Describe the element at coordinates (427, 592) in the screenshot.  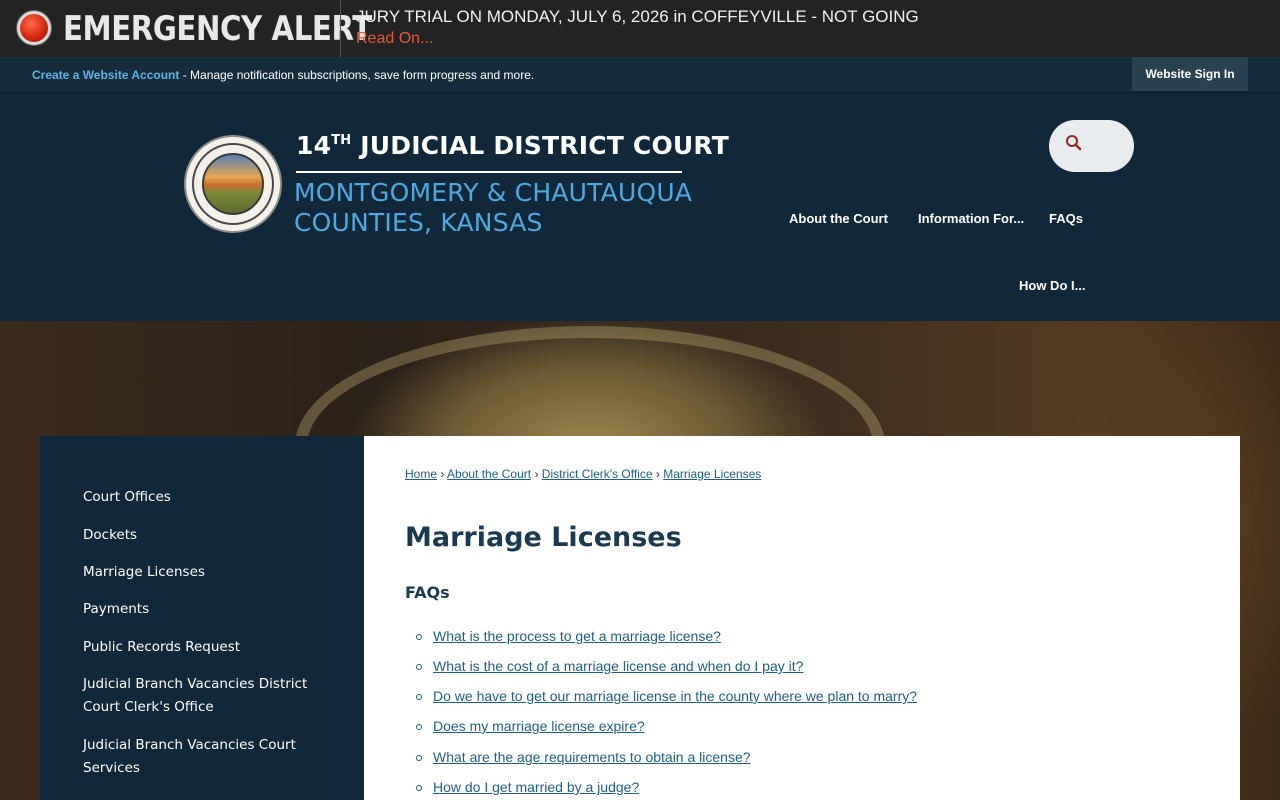
I see `faq-heading: FAQs` at that location.